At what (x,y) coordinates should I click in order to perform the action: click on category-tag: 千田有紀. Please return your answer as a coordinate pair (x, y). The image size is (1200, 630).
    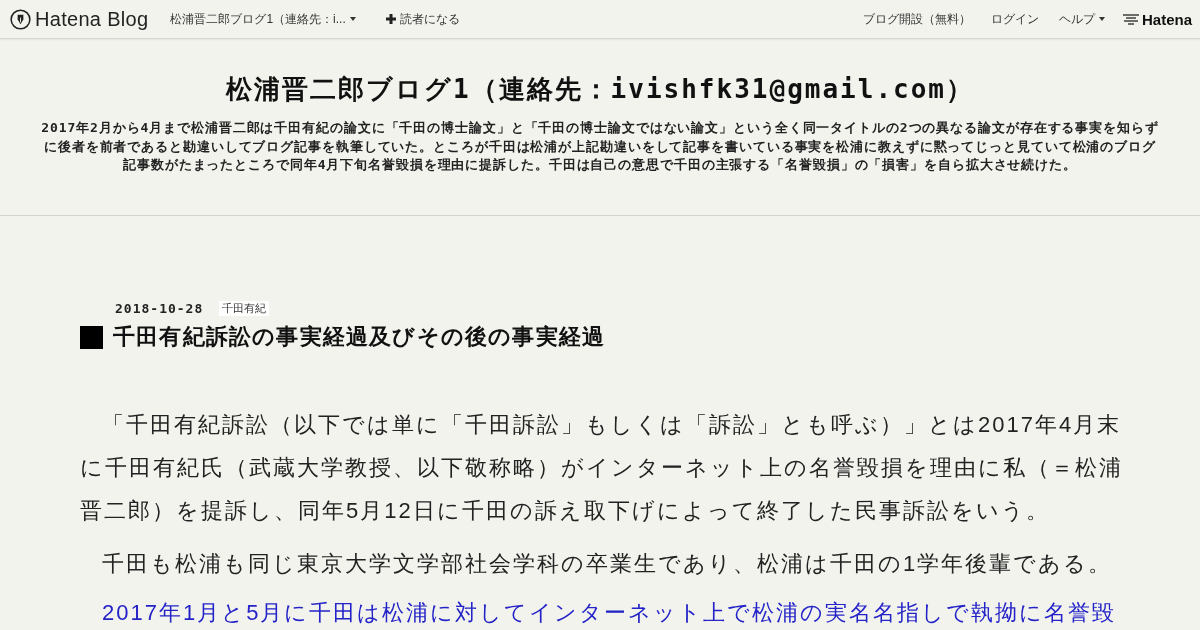
    Looking at the image, I should click on (244, 308).